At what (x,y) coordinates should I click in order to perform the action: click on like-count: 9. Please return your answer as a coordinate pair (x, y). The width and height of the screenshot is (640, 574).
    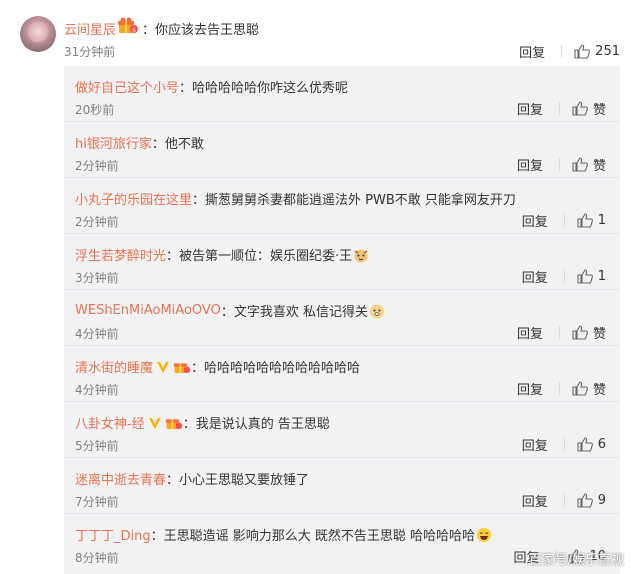
    Looking at the image, I should click on (602, 500).